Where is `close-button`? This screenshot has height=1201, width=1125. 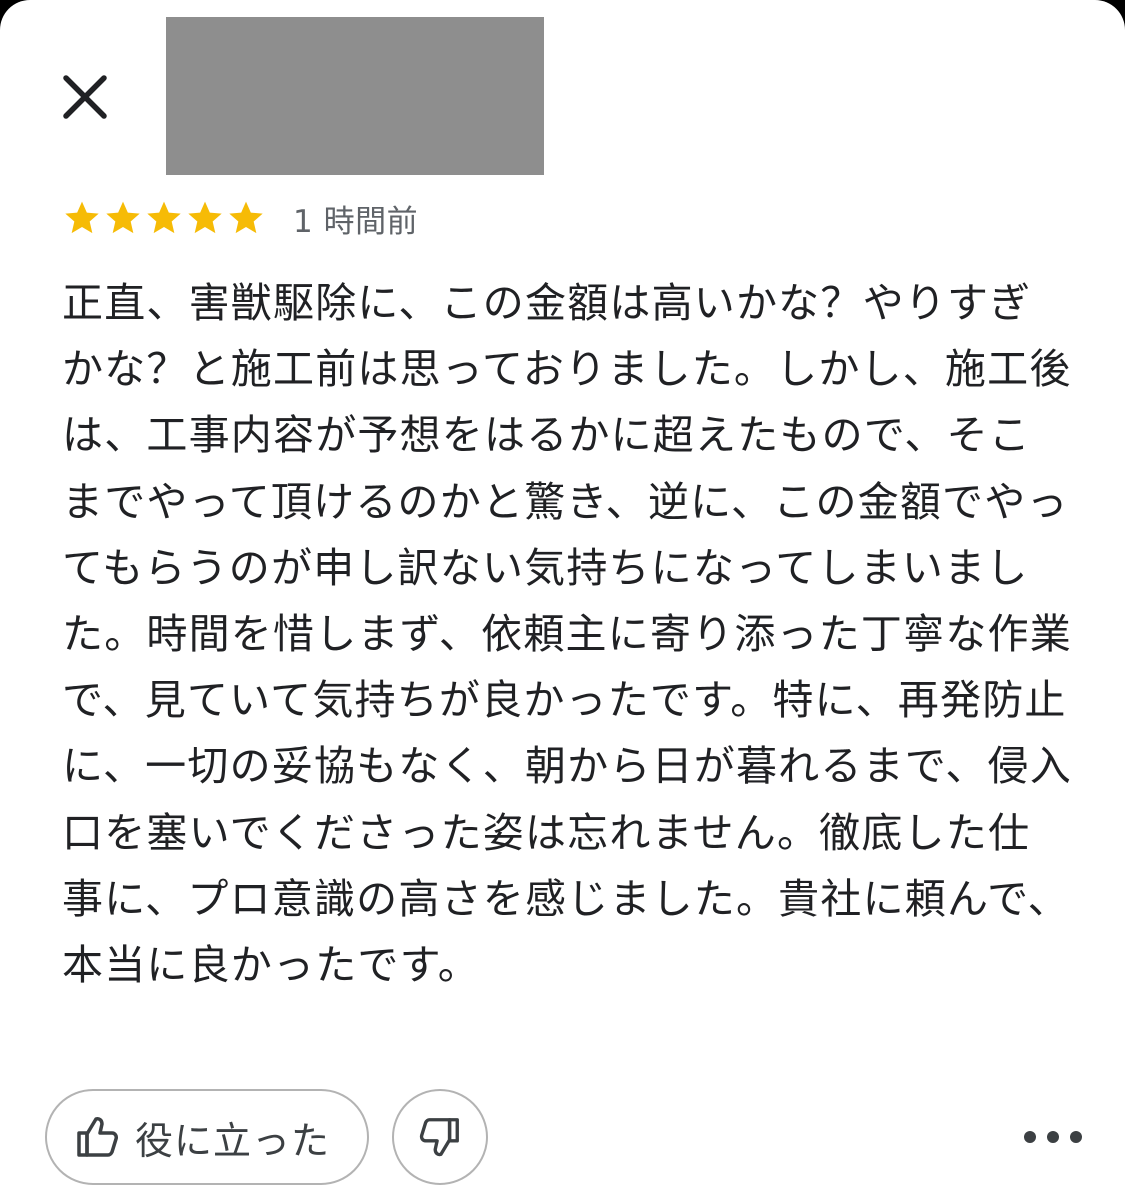
close-button is located at coordinates (85, 97).